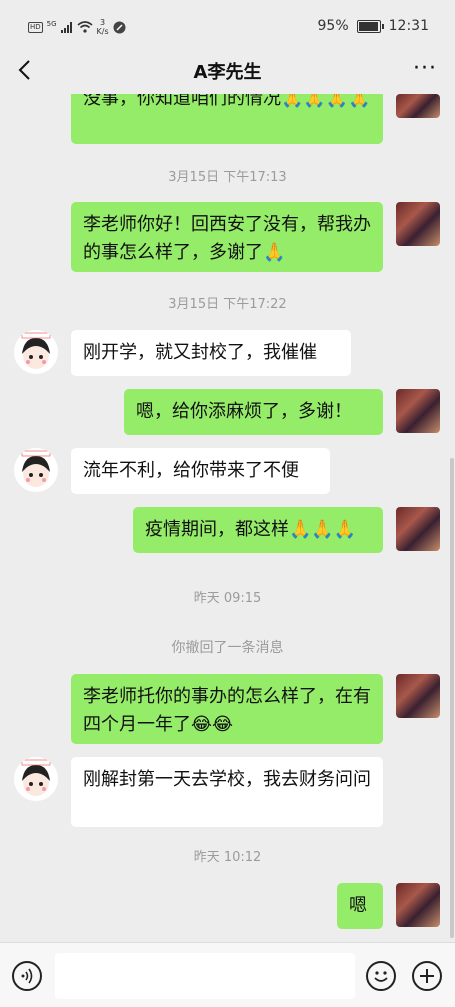 The image size is (455, 1007). I want to click on status-bar: HD 5G 3 K/s 95% 12:31, so click(227, 23).